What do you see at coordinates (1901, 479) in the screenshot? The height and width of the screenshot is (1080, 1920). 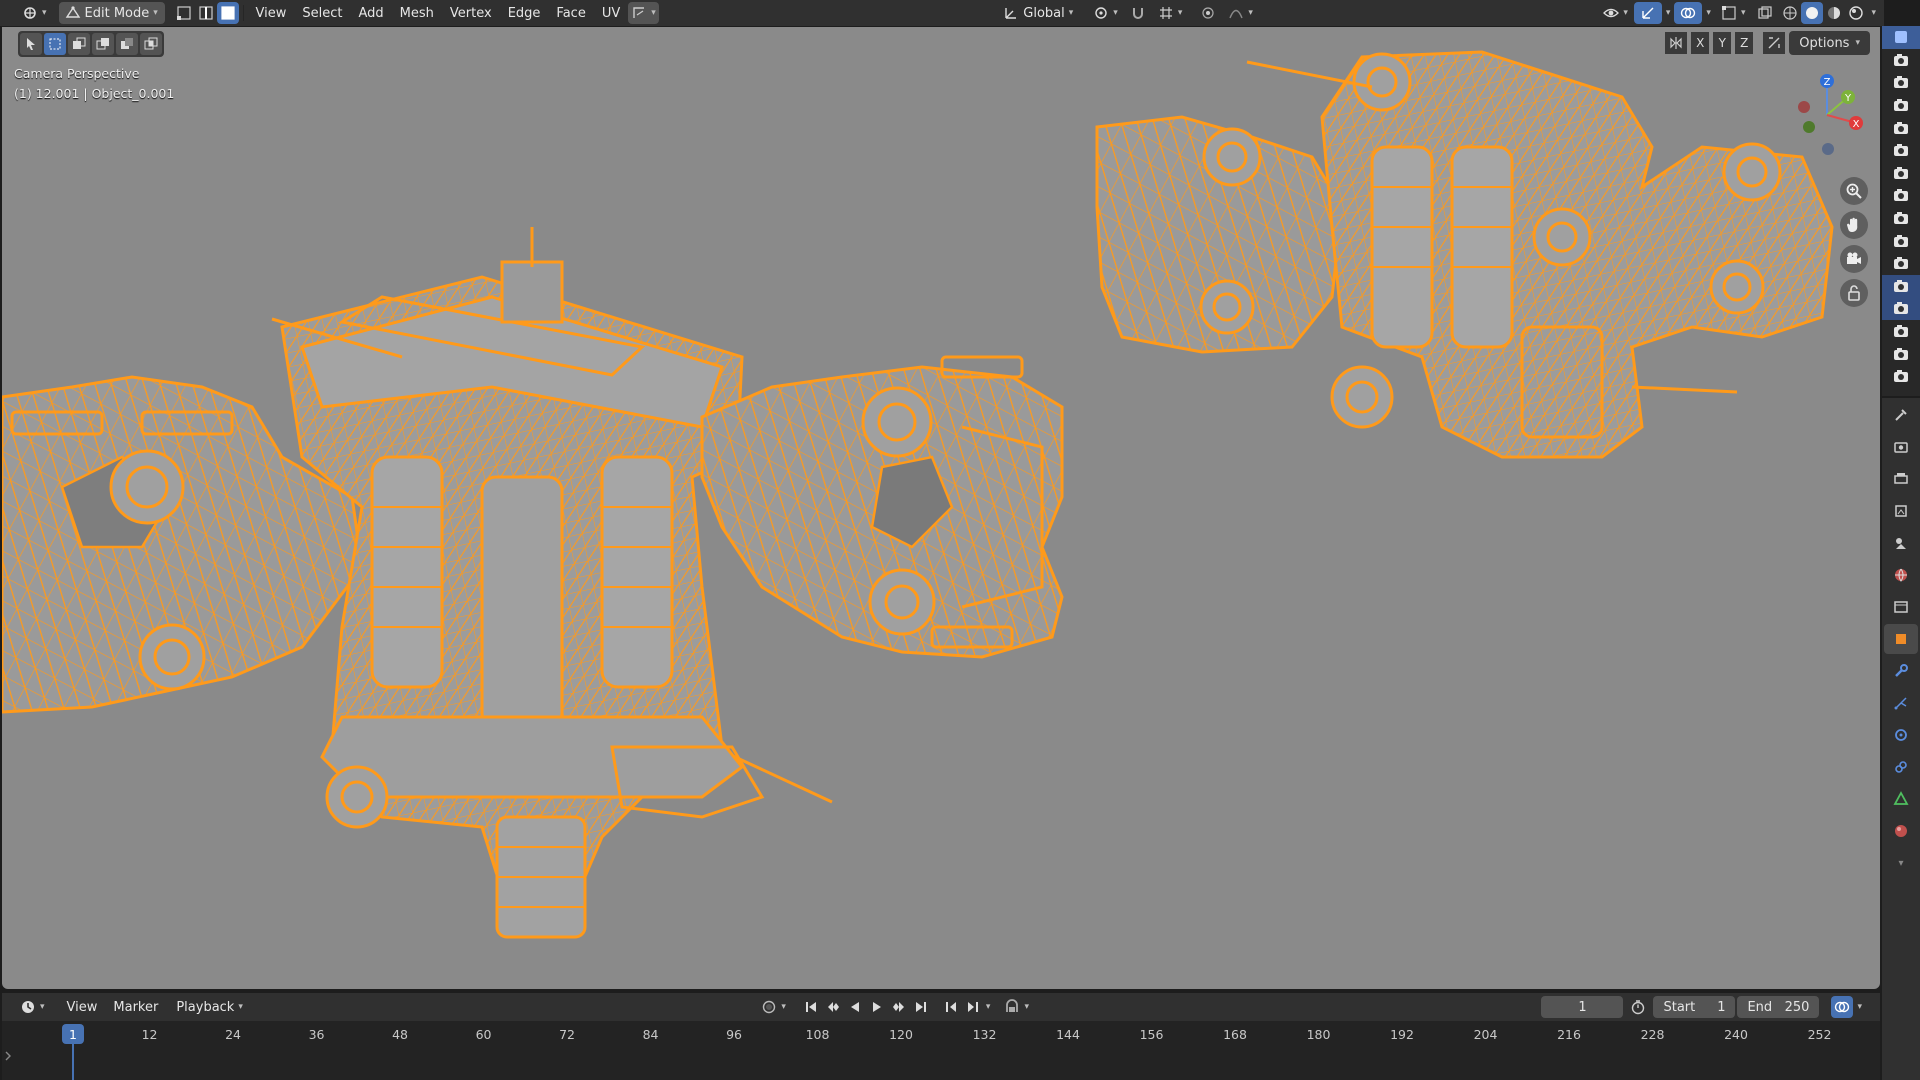 I see `tab-output` at bounding box center [1901, 479].